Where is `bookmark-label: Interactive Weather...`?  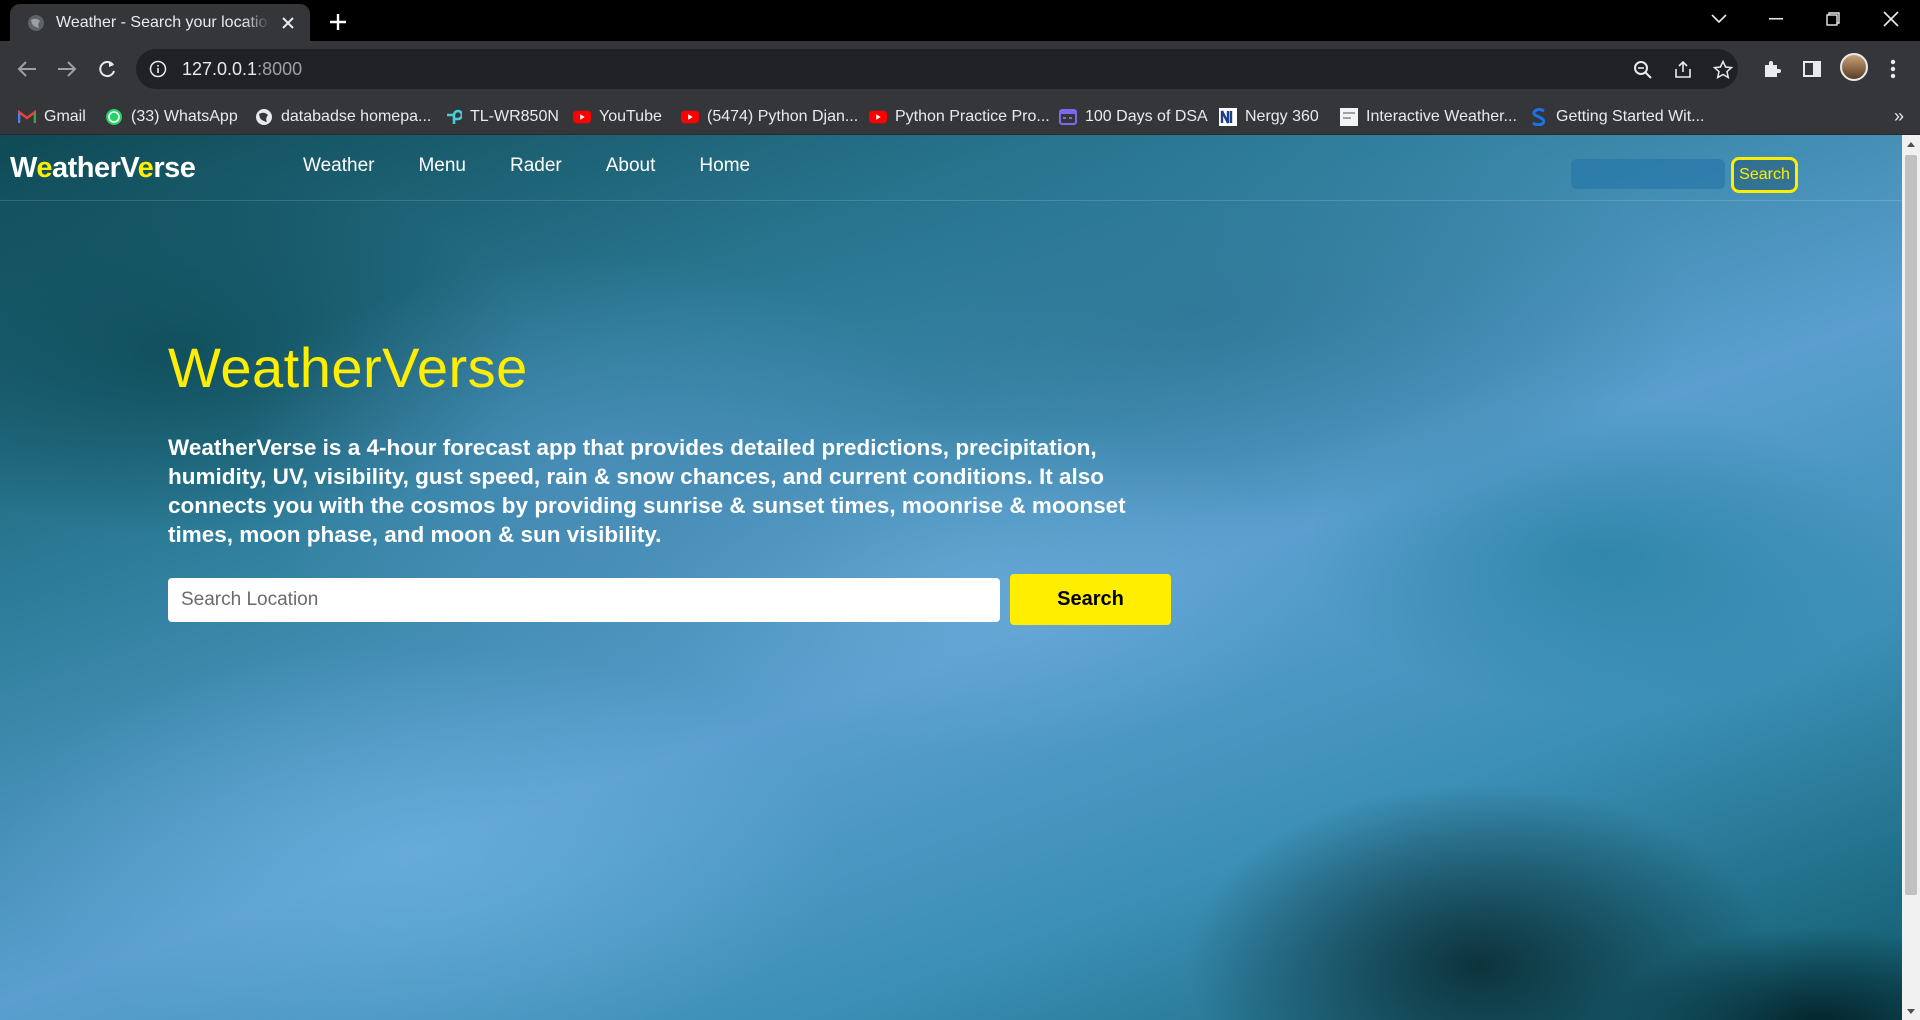 bookmark-label: Interactive Weather... is located at coordinates (1441, 116).